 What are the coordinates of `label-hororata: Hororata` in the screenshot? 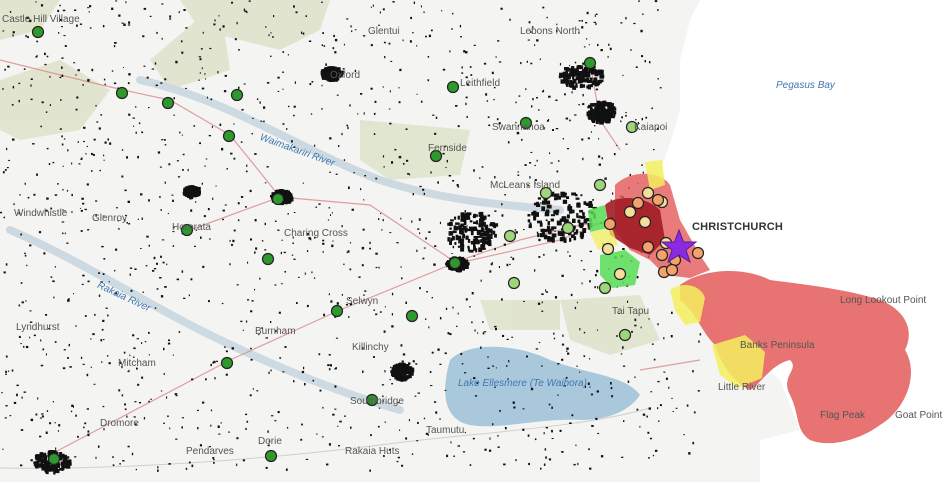 It's located at (191, 227).